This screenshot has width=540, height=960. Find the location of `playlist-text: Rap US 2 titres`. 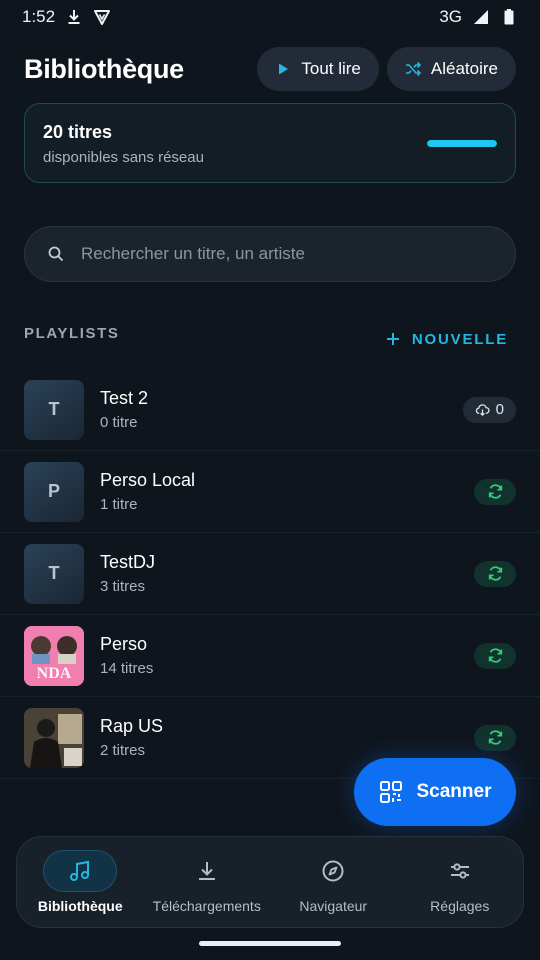

playlist-text: Rap US 2 titres is located at coordinates (287, 737).